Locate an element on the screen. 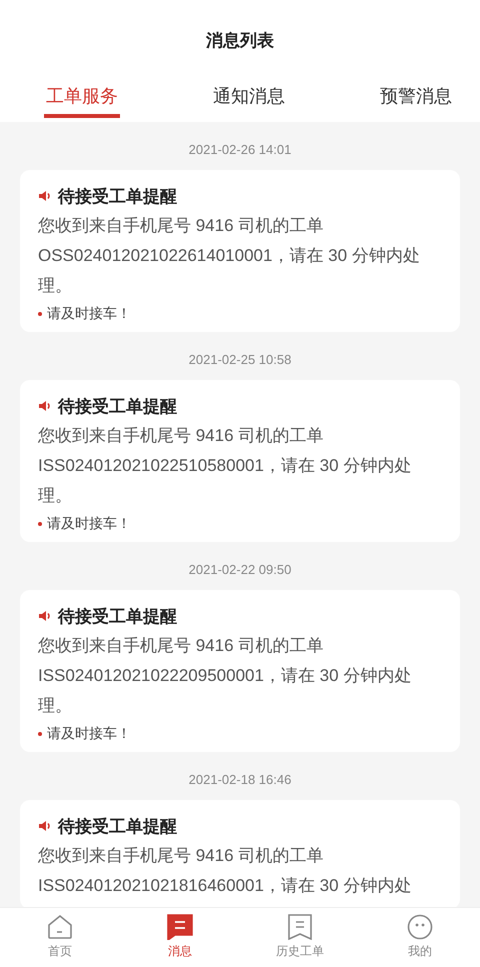 This screenshot has height=967, width=480. profile-icon is located at coordinates (420, 927).